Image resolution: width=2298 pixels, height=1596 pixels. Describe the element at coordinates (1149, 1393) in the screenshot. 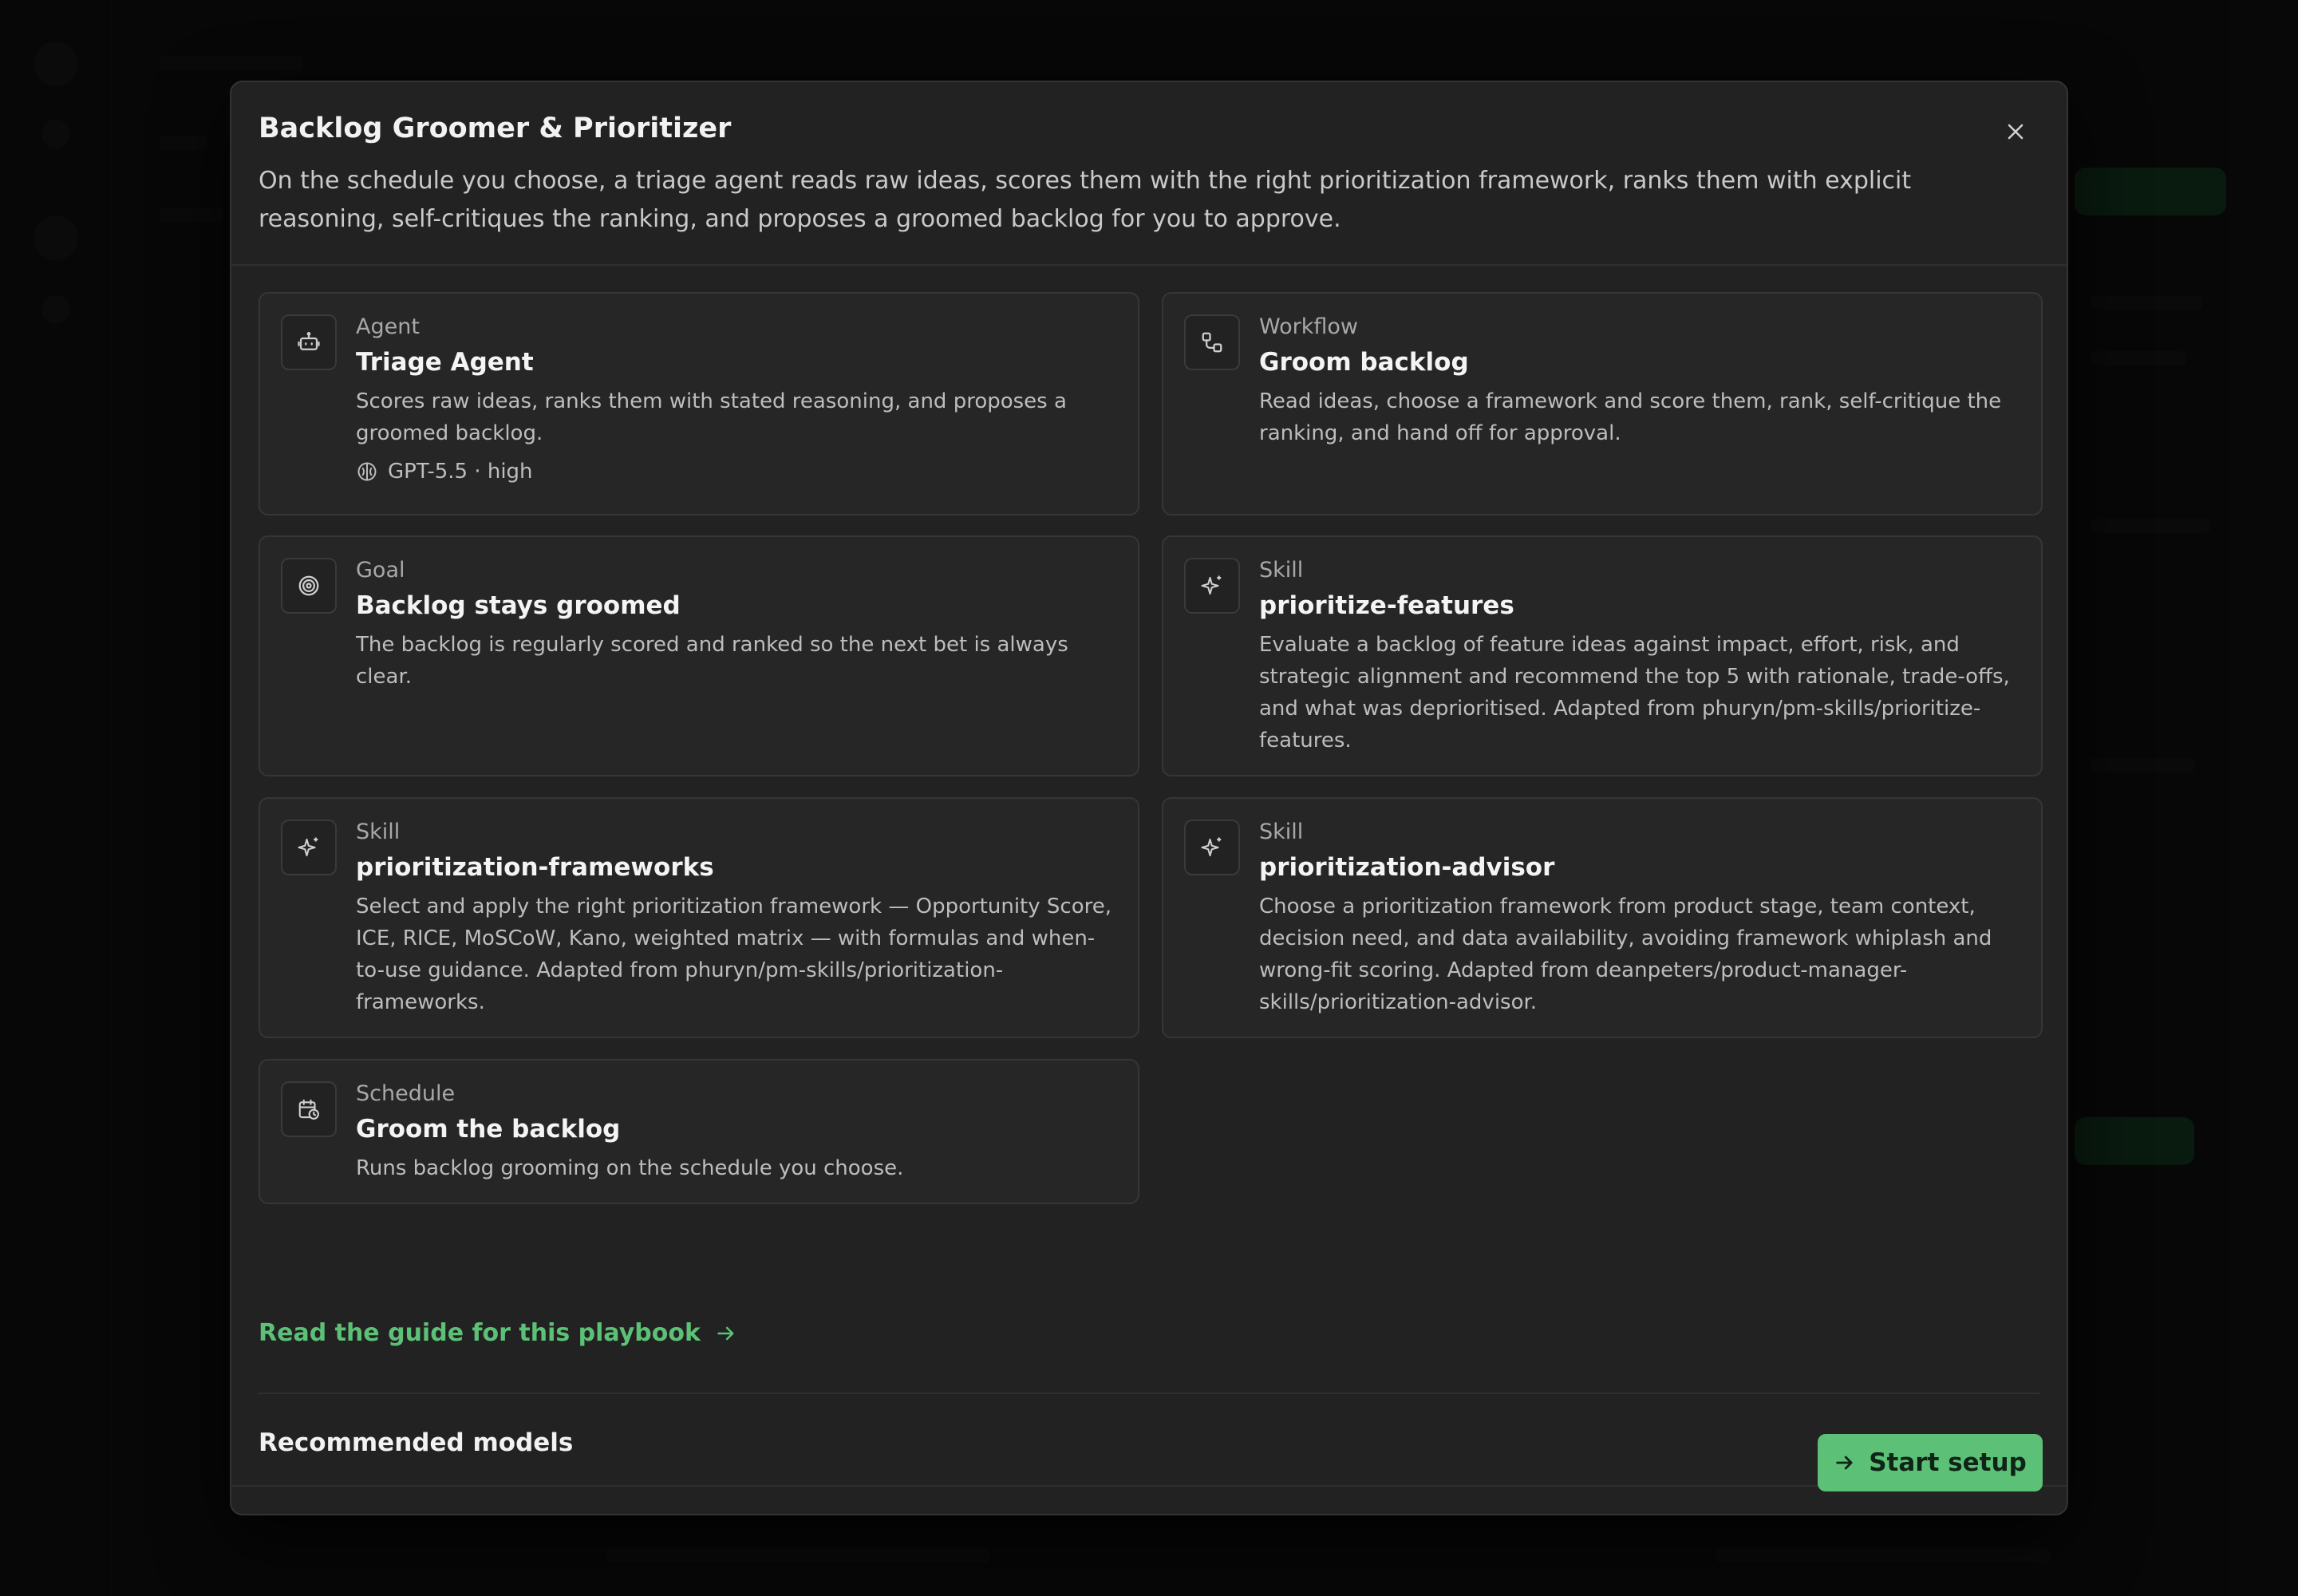

I see `section-divider` at that location.